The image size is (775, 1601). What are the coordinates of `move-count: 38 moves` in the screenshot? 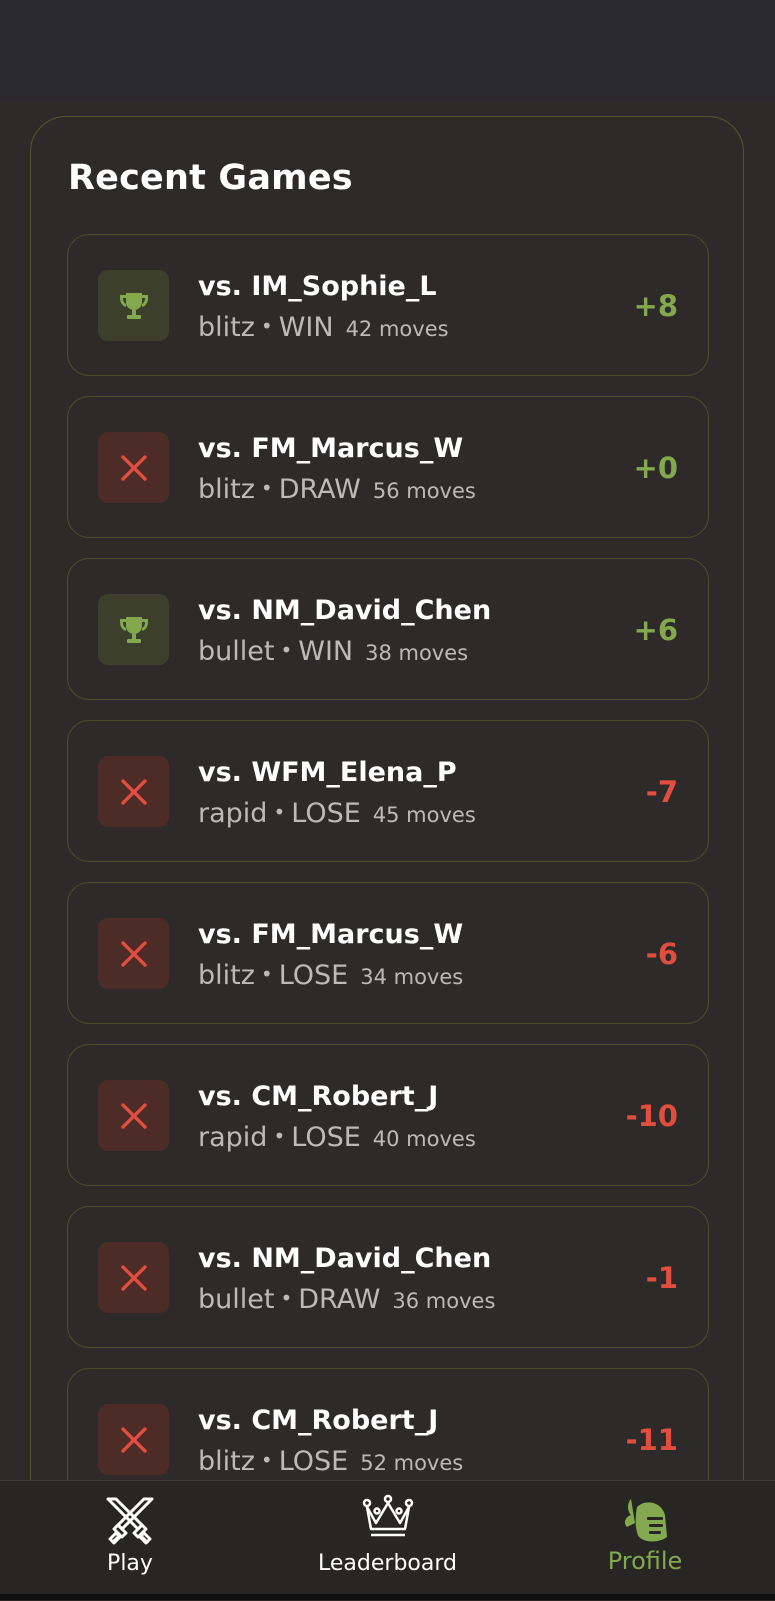 It's located at (417, 653).